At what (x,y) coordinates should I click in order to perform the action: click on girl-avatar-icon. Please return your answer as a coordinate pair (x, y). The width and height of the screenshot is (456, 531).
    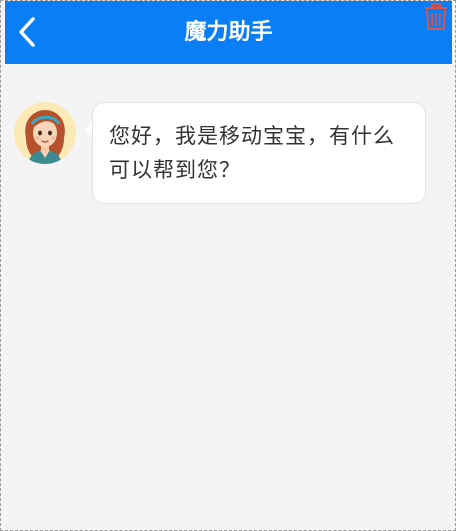
    Looking at the image, I should click on (45, 133).